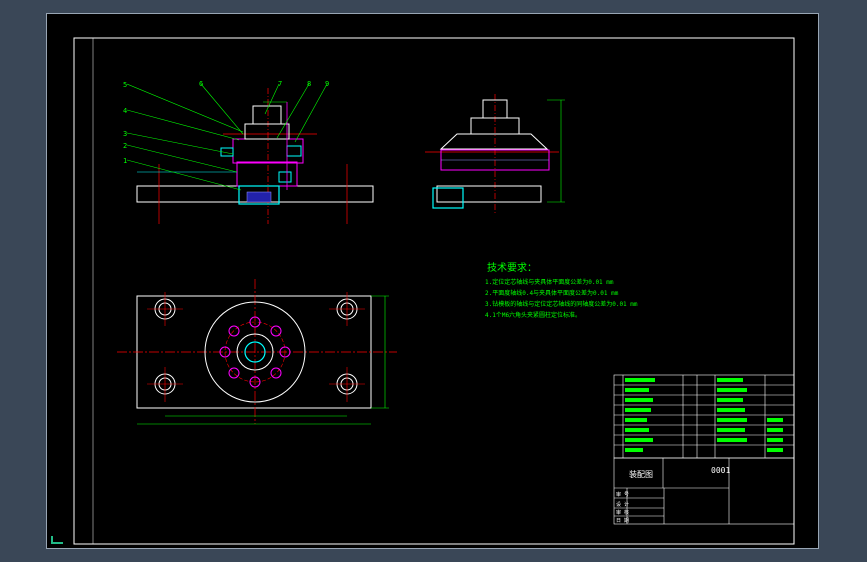  What do you see at coordinates (641, 474) in the screenshot?
I see `drawing-name: 装配图` at bounding box center [641, 474].